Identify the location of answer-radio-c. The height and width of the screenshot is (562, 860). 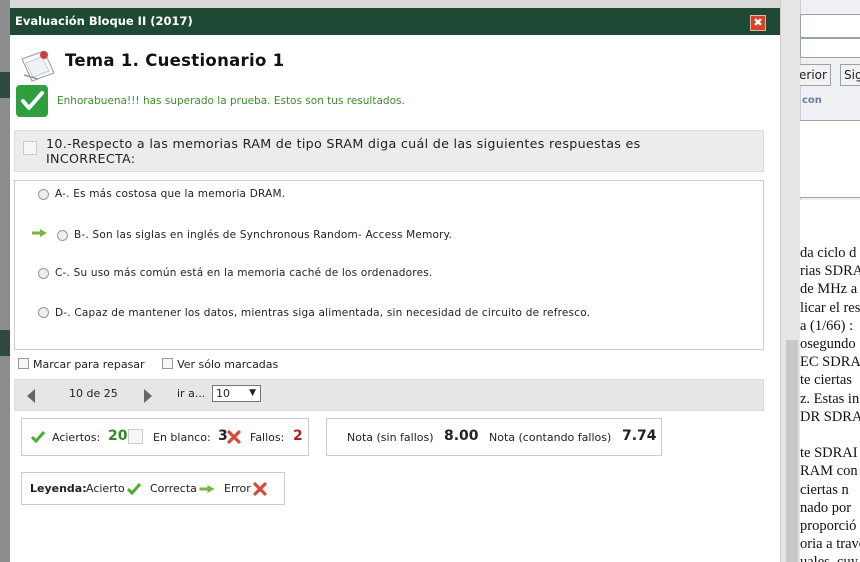
(43, 273).